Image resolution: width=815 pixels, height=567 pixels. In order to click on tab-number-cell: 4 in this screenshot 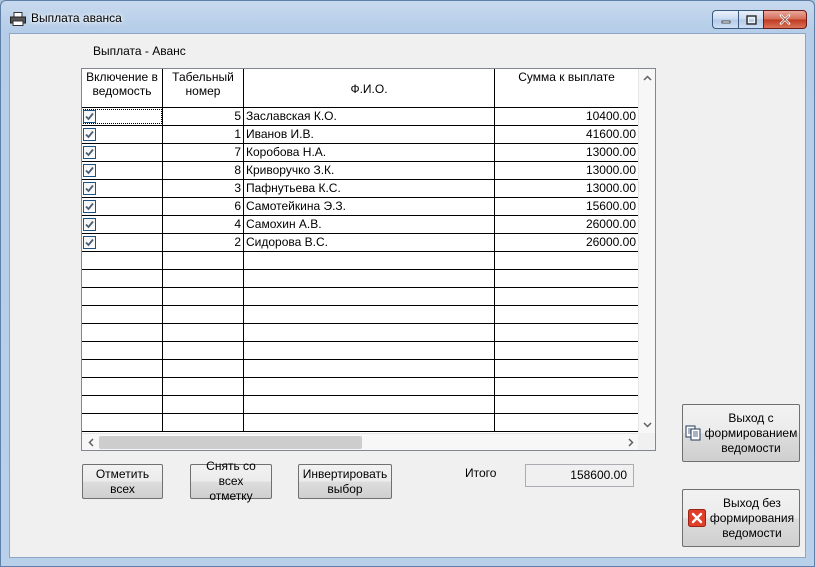, I will do `click(203, 224)`.